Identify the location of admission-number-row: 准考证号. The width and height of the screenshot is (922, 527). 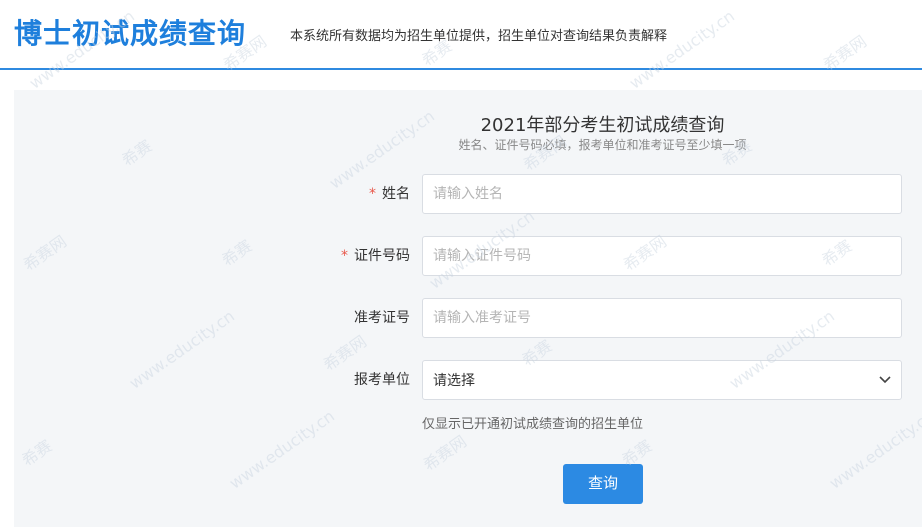
(461, 318).